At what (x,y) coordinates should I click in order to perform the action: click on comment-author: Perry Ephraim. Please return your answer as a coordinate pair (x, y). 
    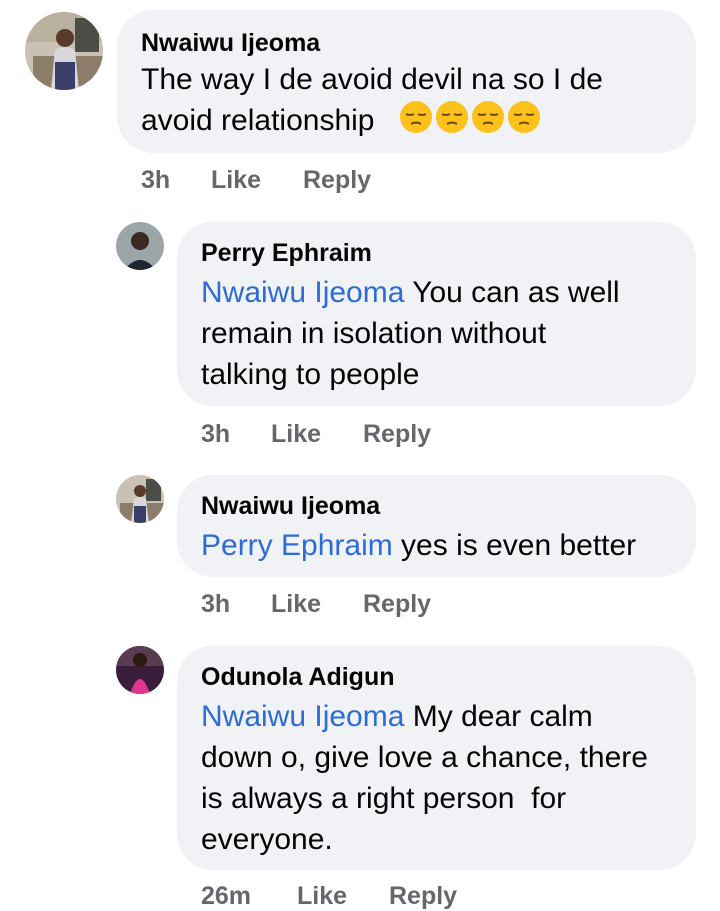
    Looking at the image, I should click on (286, 253).